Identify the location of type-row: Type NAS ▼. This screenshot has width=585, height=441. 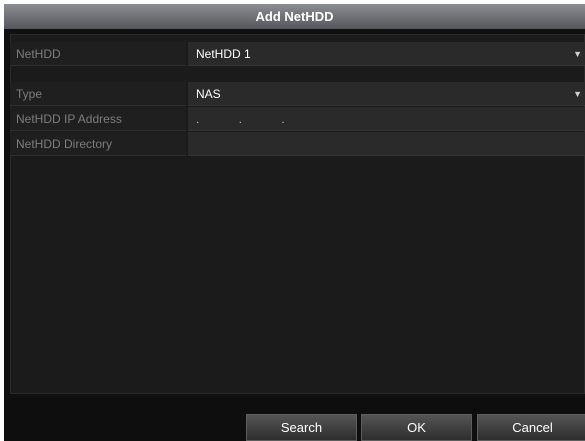
(297, 94).